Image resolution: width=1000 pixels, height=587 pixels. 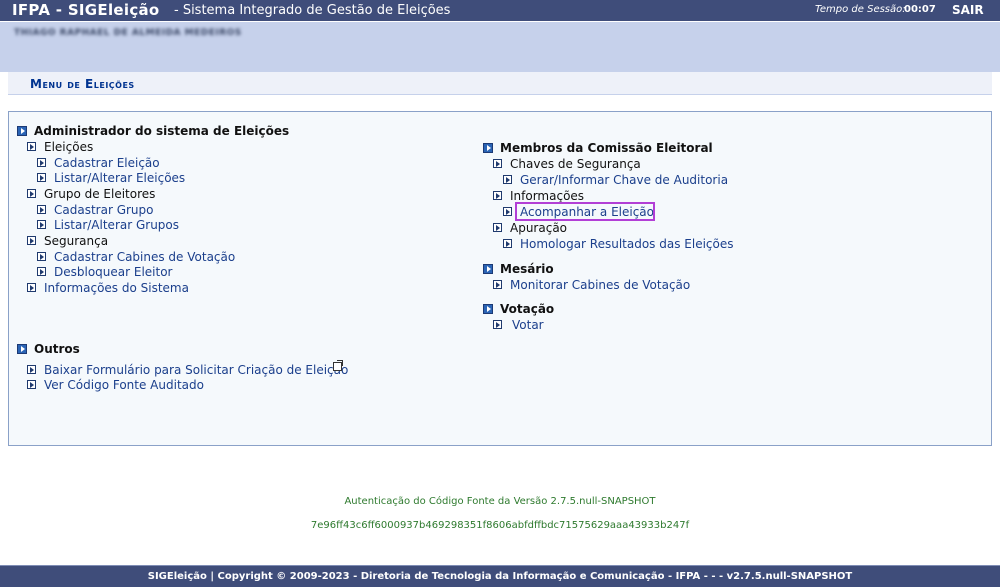 I want to click on link-votar: Votar, so click(x=528, y=325).